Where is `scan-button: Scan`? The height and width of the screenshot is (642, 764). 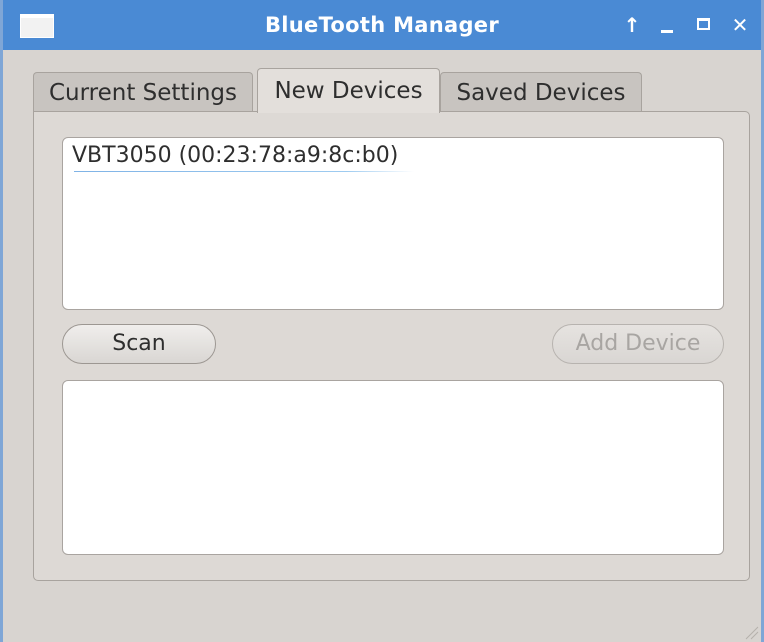 scan-button: Scan is located at coordinates (139, 344).